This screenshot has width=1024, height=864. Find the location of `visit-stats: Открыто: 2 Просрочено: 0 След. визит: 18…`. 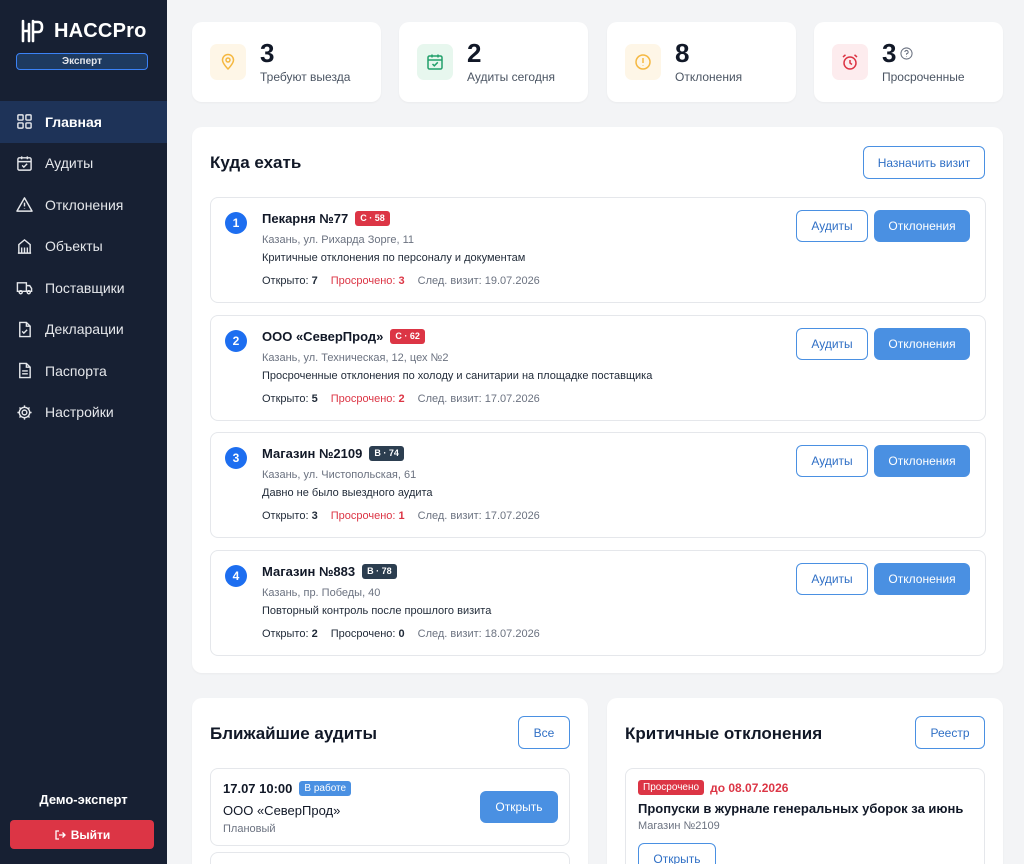

visit-stats: Открыто: 2 Просрочено: 0 След. визит: 18… is located at coordinates (401, 634).